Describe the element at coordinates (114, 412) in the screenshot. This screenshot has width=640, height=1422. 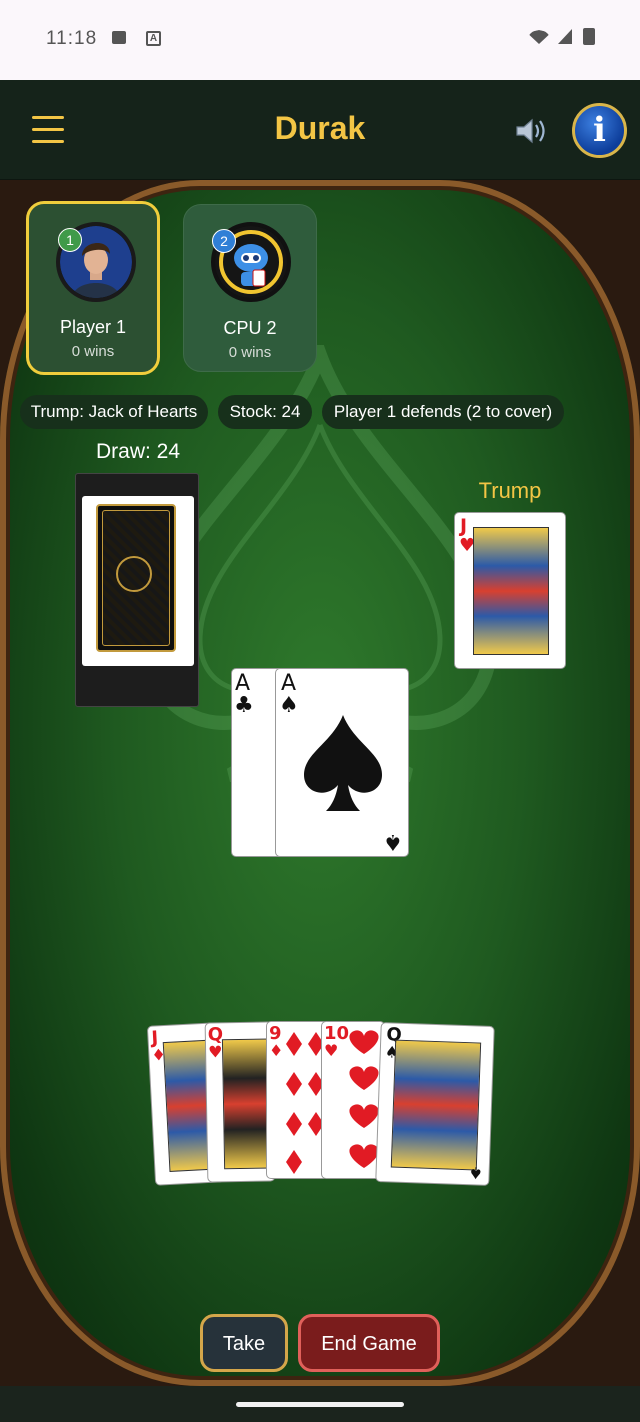
I see `trump-pill: Trump: Jack of Hearts` at that location.